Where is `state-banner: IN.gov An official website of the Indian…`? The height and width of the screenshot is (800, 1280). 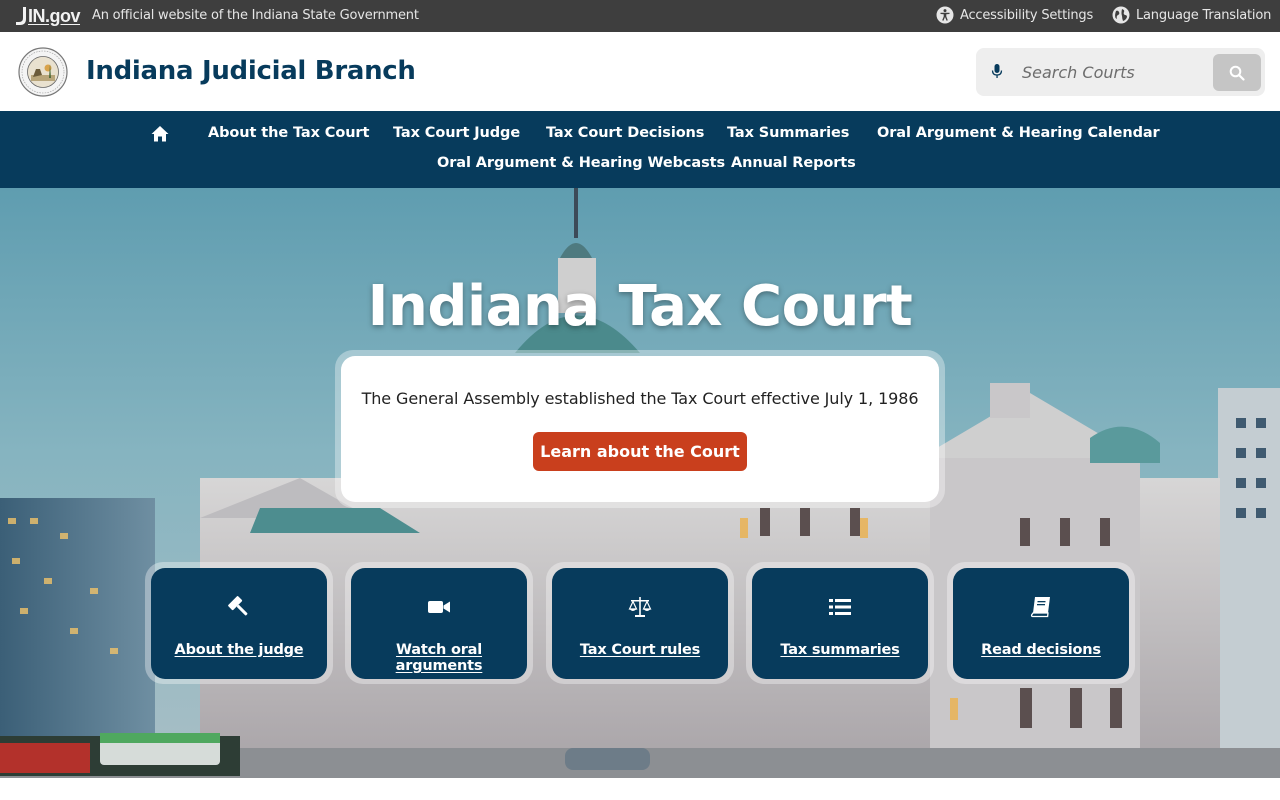
state-banner: IN.gov An official website of the Indian… is located at coordinates (640, 16).